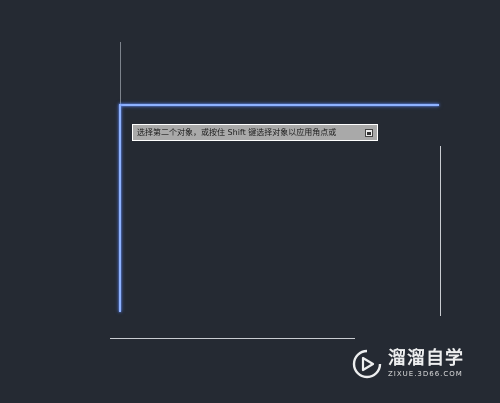  I want to click on line-vertical-top-left, so click(120, 73).